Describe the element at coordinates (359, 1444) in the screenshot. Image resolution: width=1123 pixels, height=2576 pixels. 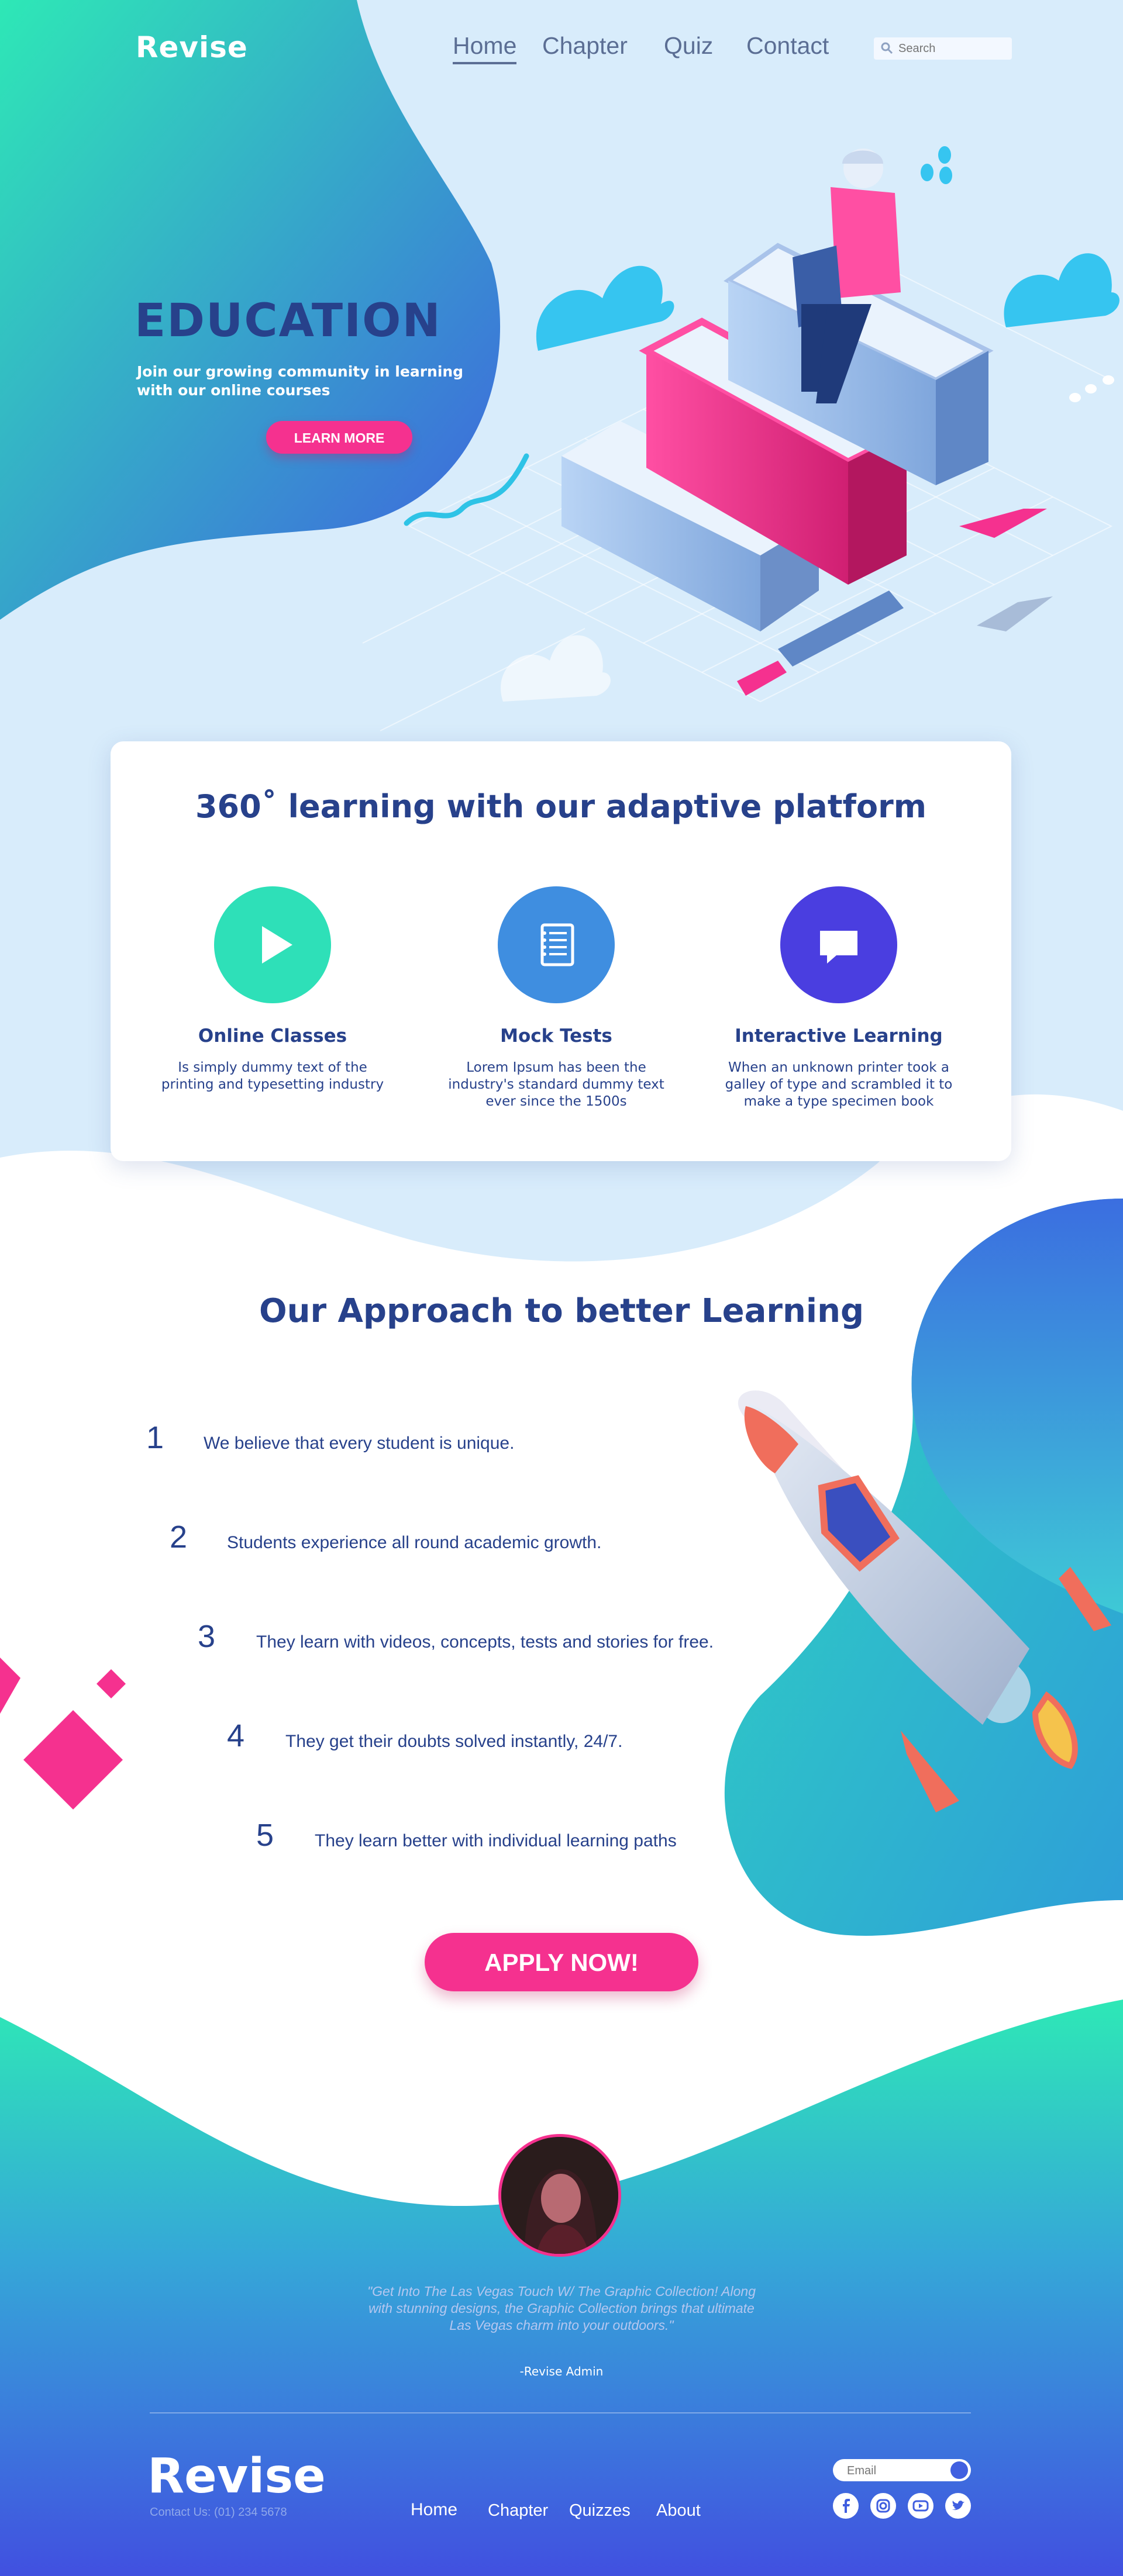
I see `step-text: We believe that every student is unique.` at that location.